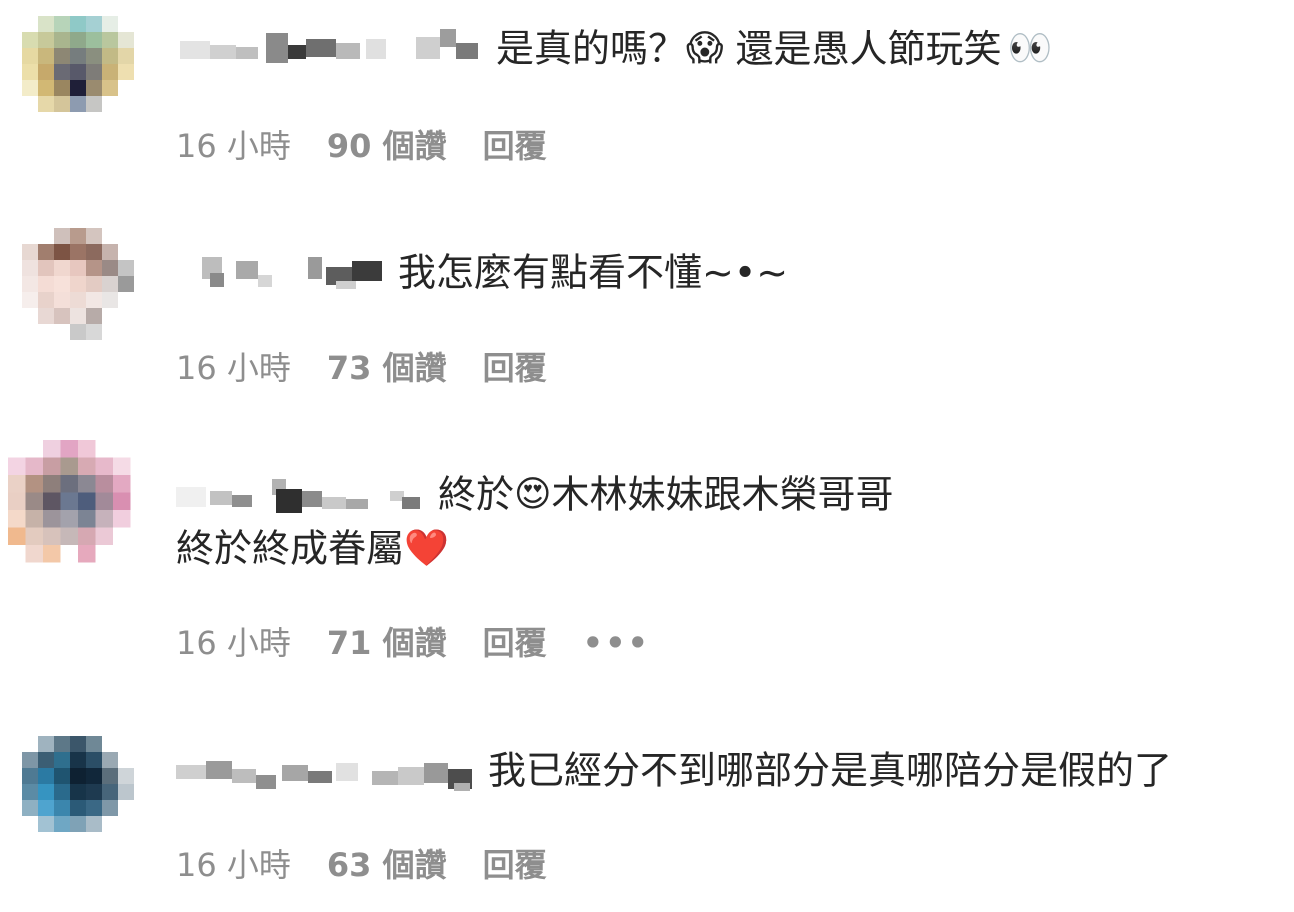 Image resolution: width=1294 pixels, height=912 pixels. I want to click on comment-body-line-2: 終於終成眷屬❤️, so click(312, 547).